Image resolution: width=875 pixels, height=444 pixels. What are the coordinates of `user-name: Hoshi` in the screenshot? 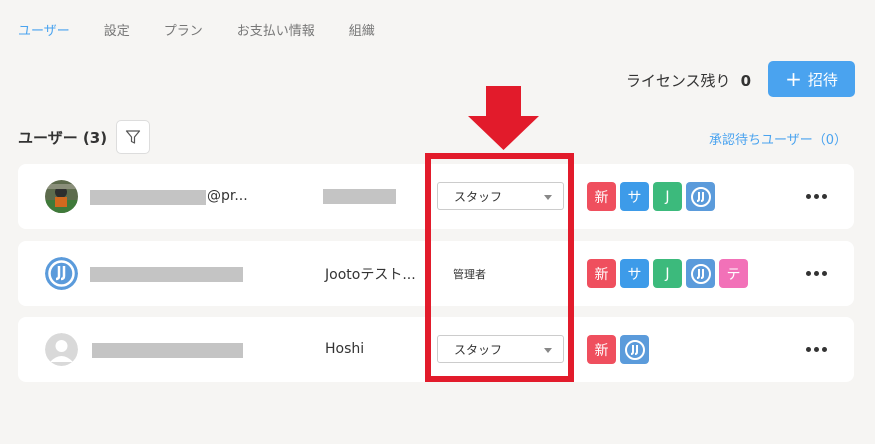 It's located at (345, 349).